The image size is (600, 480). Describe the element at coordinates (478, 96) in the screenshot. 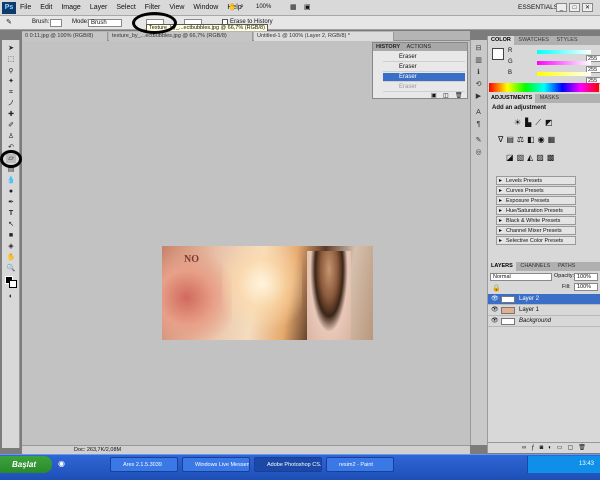

I see `actions-icon: ▶` at that location.